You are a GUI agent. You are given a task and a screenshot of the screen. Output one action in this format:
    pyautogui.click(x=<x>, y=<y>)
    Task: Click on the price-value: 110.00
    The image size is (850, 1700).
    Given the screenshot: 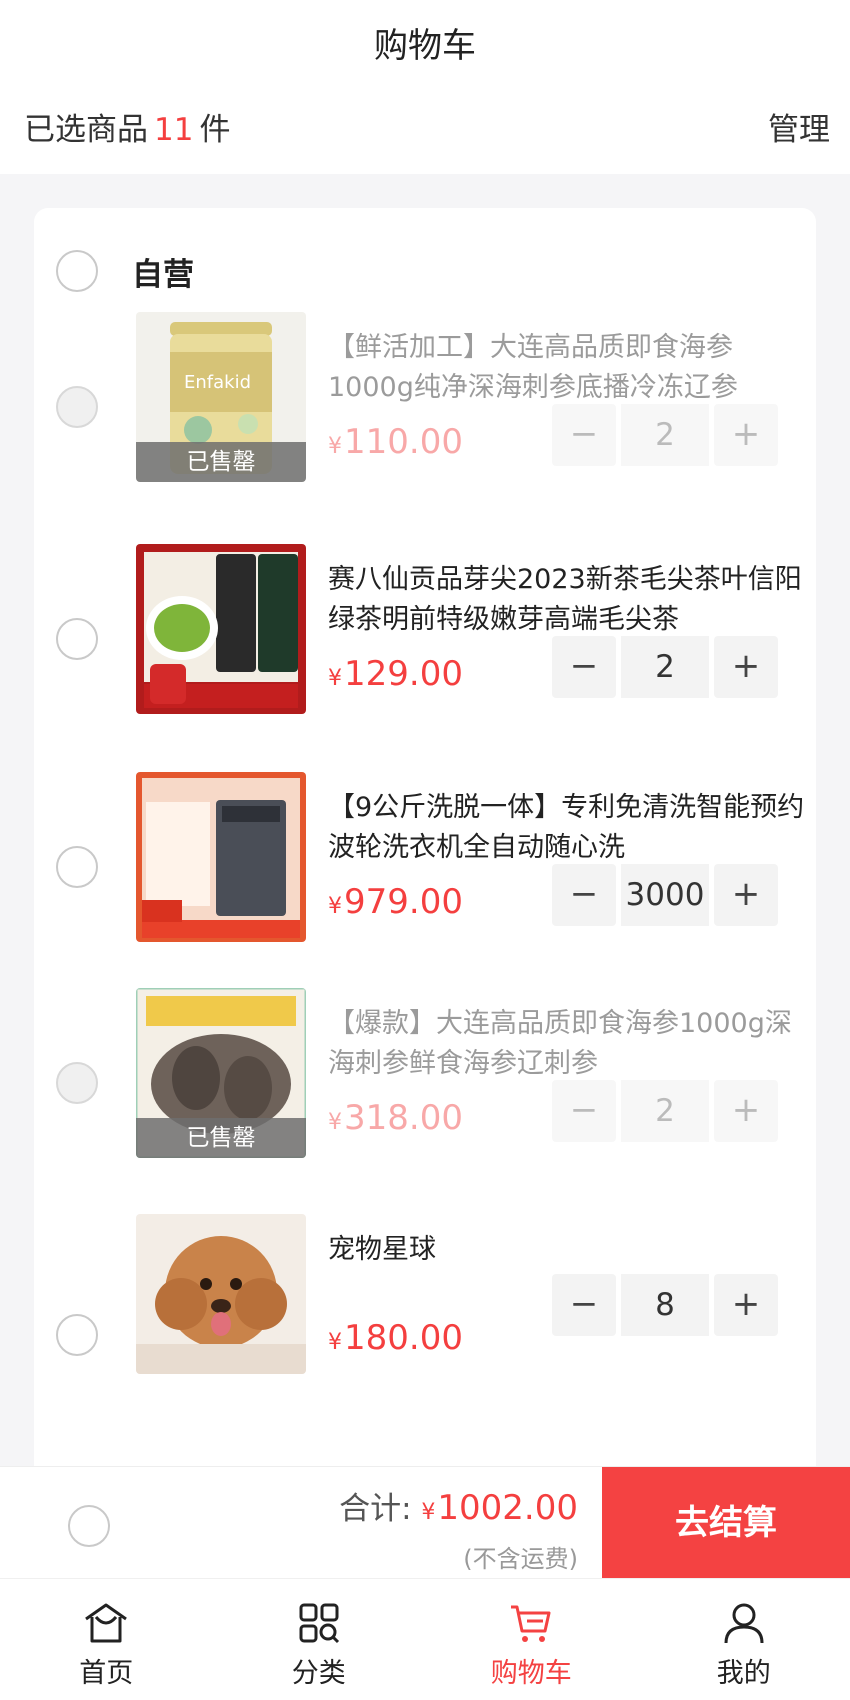 What is the action you would take?
    pyautogui.click(x=403, y=442)
    